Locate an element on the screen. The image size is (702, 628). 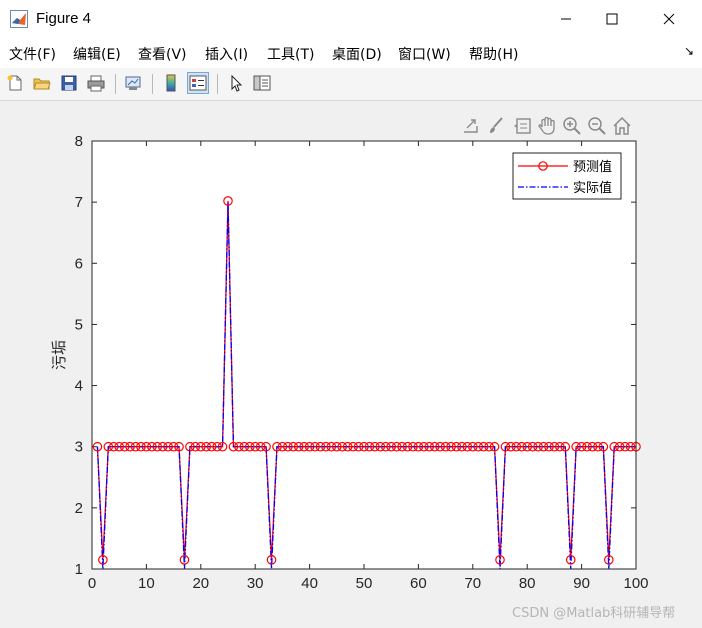
legend-icon is located at coordinates (198, 83).